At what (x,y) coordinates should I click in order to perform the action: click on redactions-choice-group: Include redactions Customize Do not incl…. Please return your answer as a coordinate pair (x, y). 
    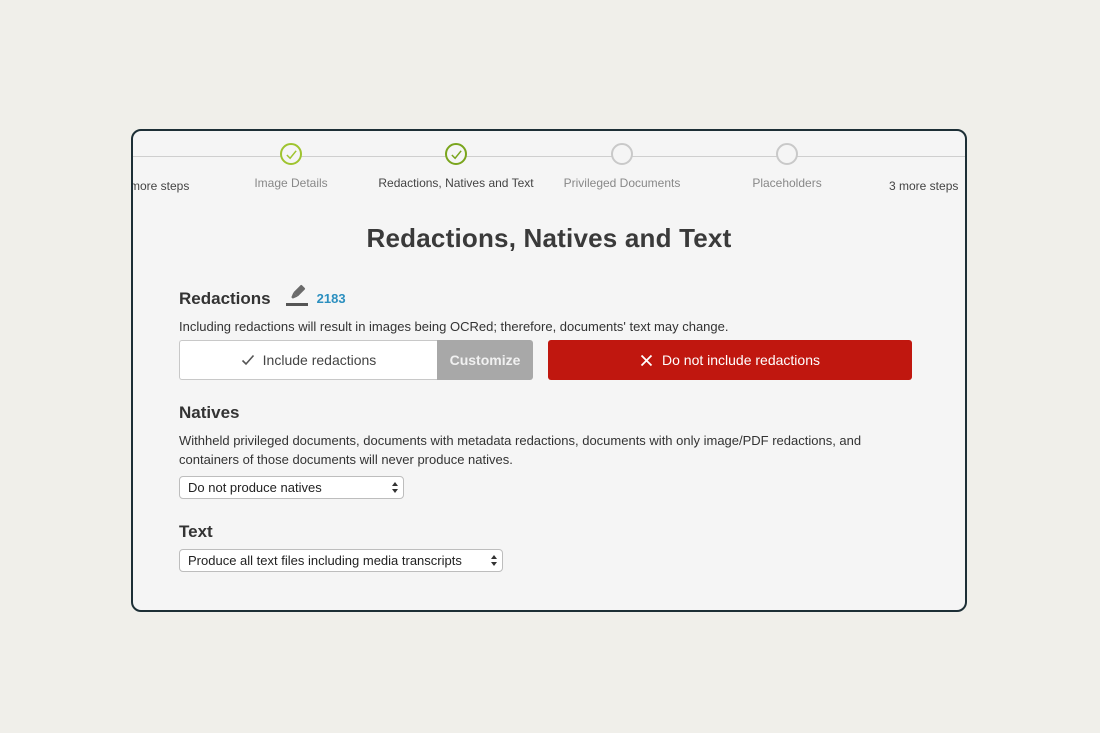
    Looking at the image, I should click on (546, 360).